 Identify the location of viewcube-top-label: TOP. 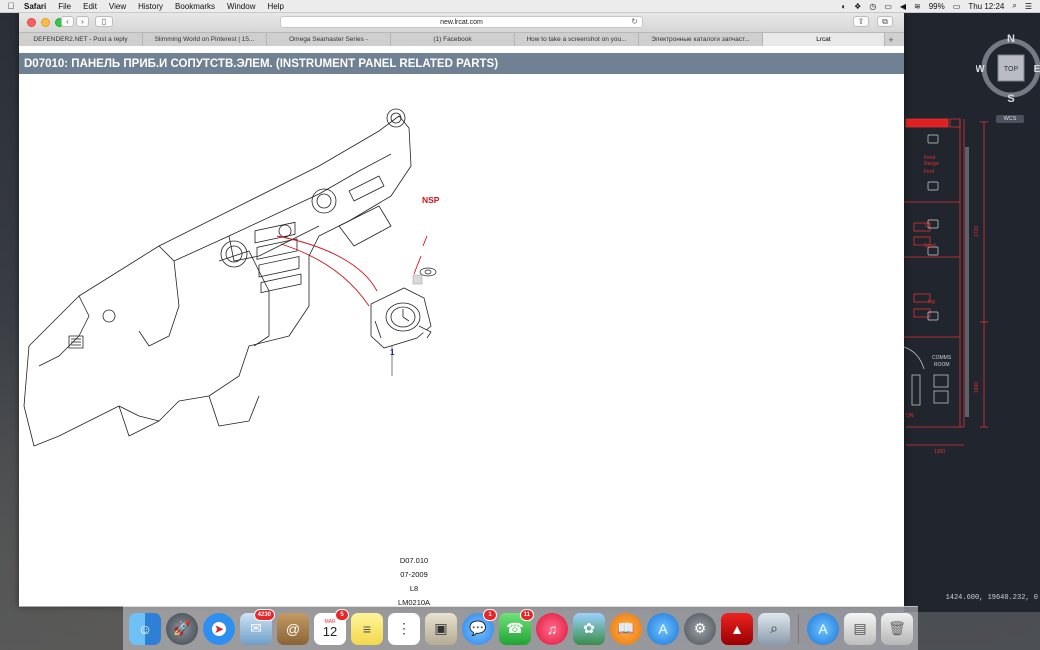
(1011, 69).